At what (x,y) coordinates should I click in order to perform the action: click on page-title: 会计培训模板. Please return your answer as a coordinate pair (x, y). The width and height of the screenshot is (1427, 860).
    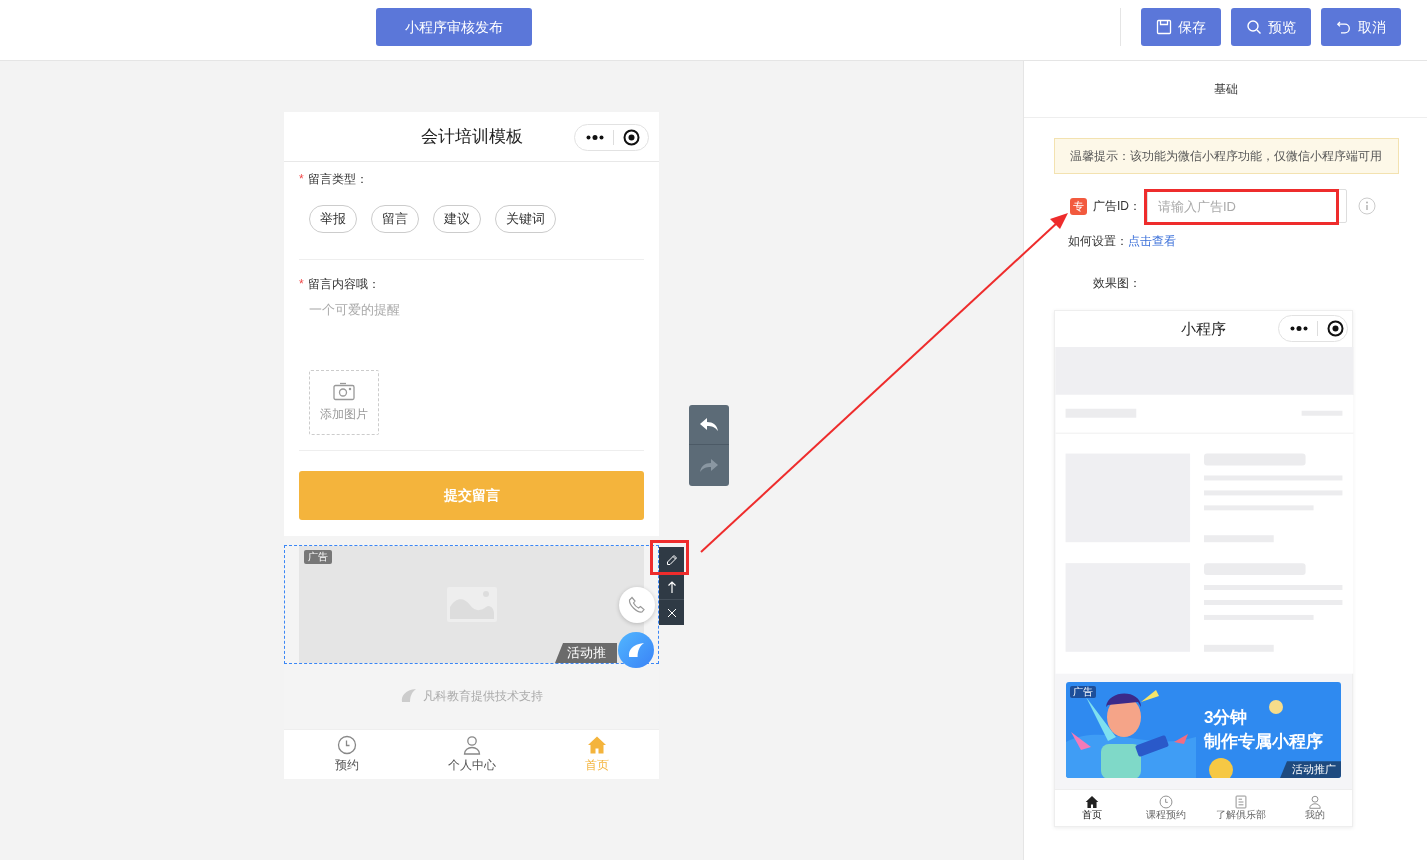
    Looking at the image, I should click on (471, 136).